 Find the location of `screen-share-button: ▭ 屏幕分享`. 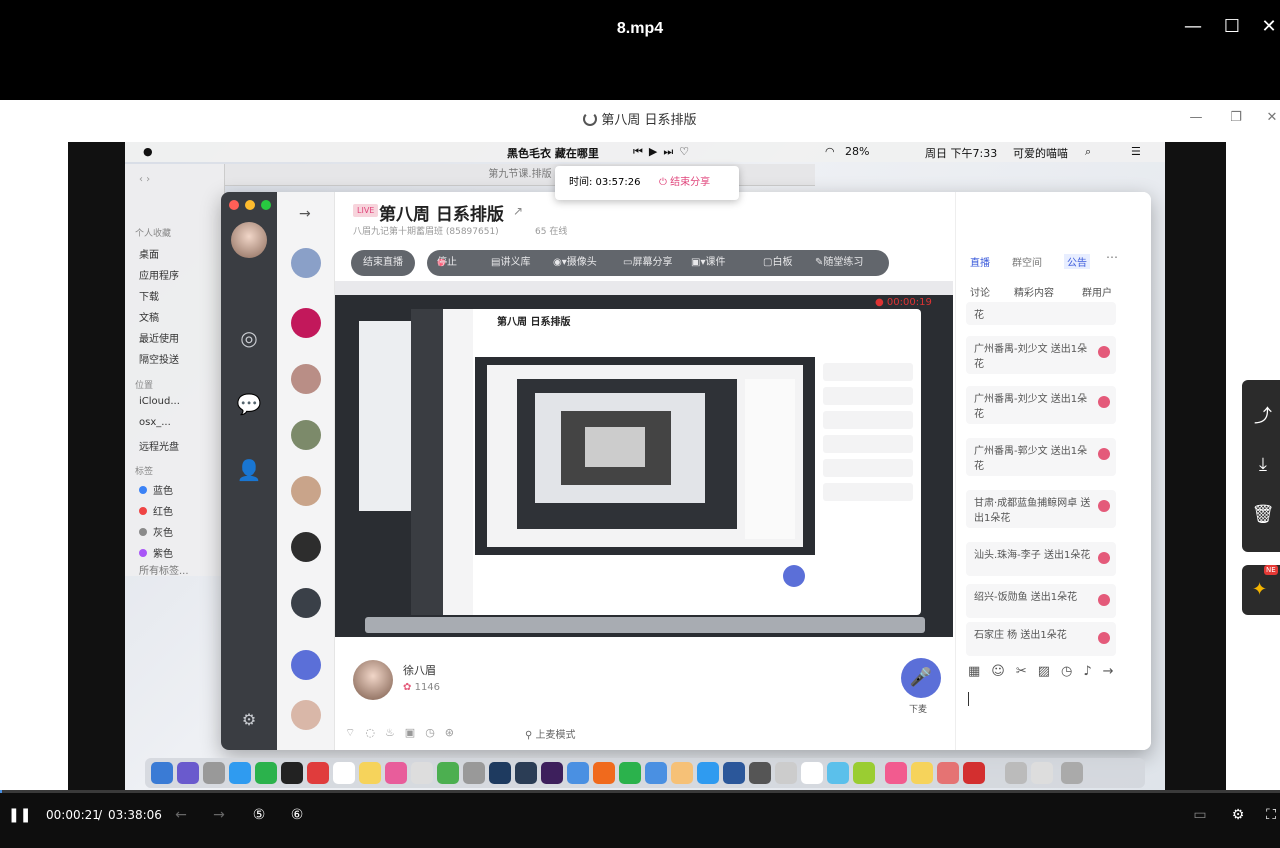

screen-share-button: ▭ 屏幕分享 is located at coordinates (648, 262).